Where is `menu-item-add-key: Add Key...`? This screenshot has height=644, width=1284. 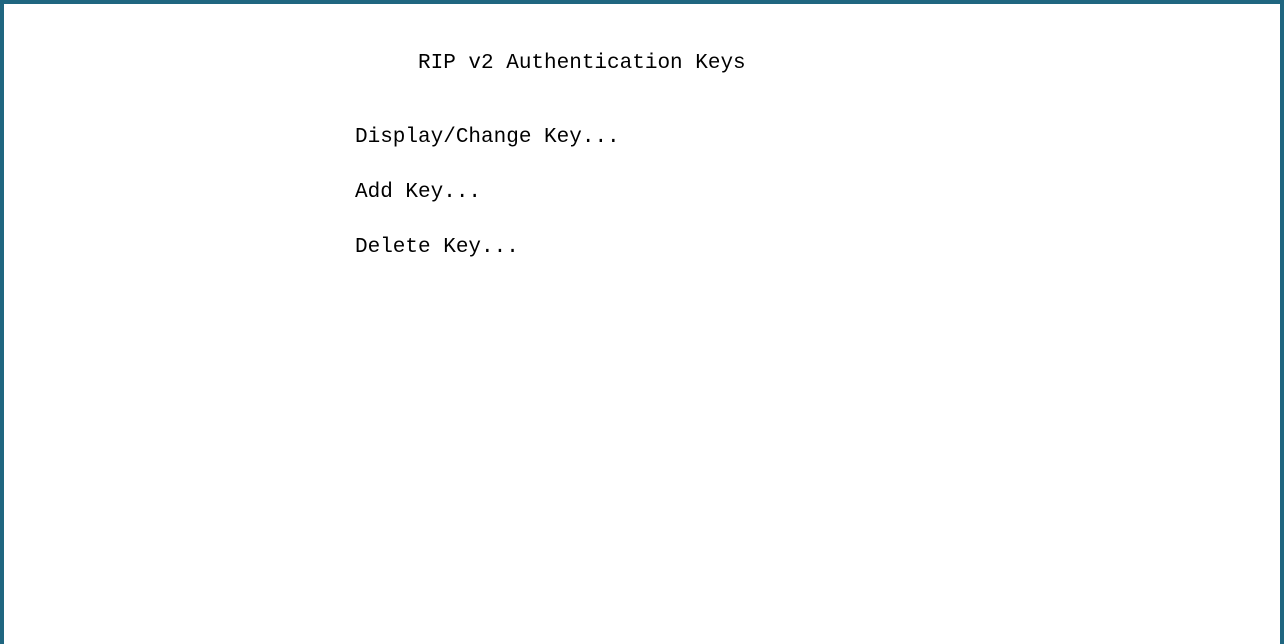 menu-item-add-key: Add Key... is located at coordinates (487, 193).